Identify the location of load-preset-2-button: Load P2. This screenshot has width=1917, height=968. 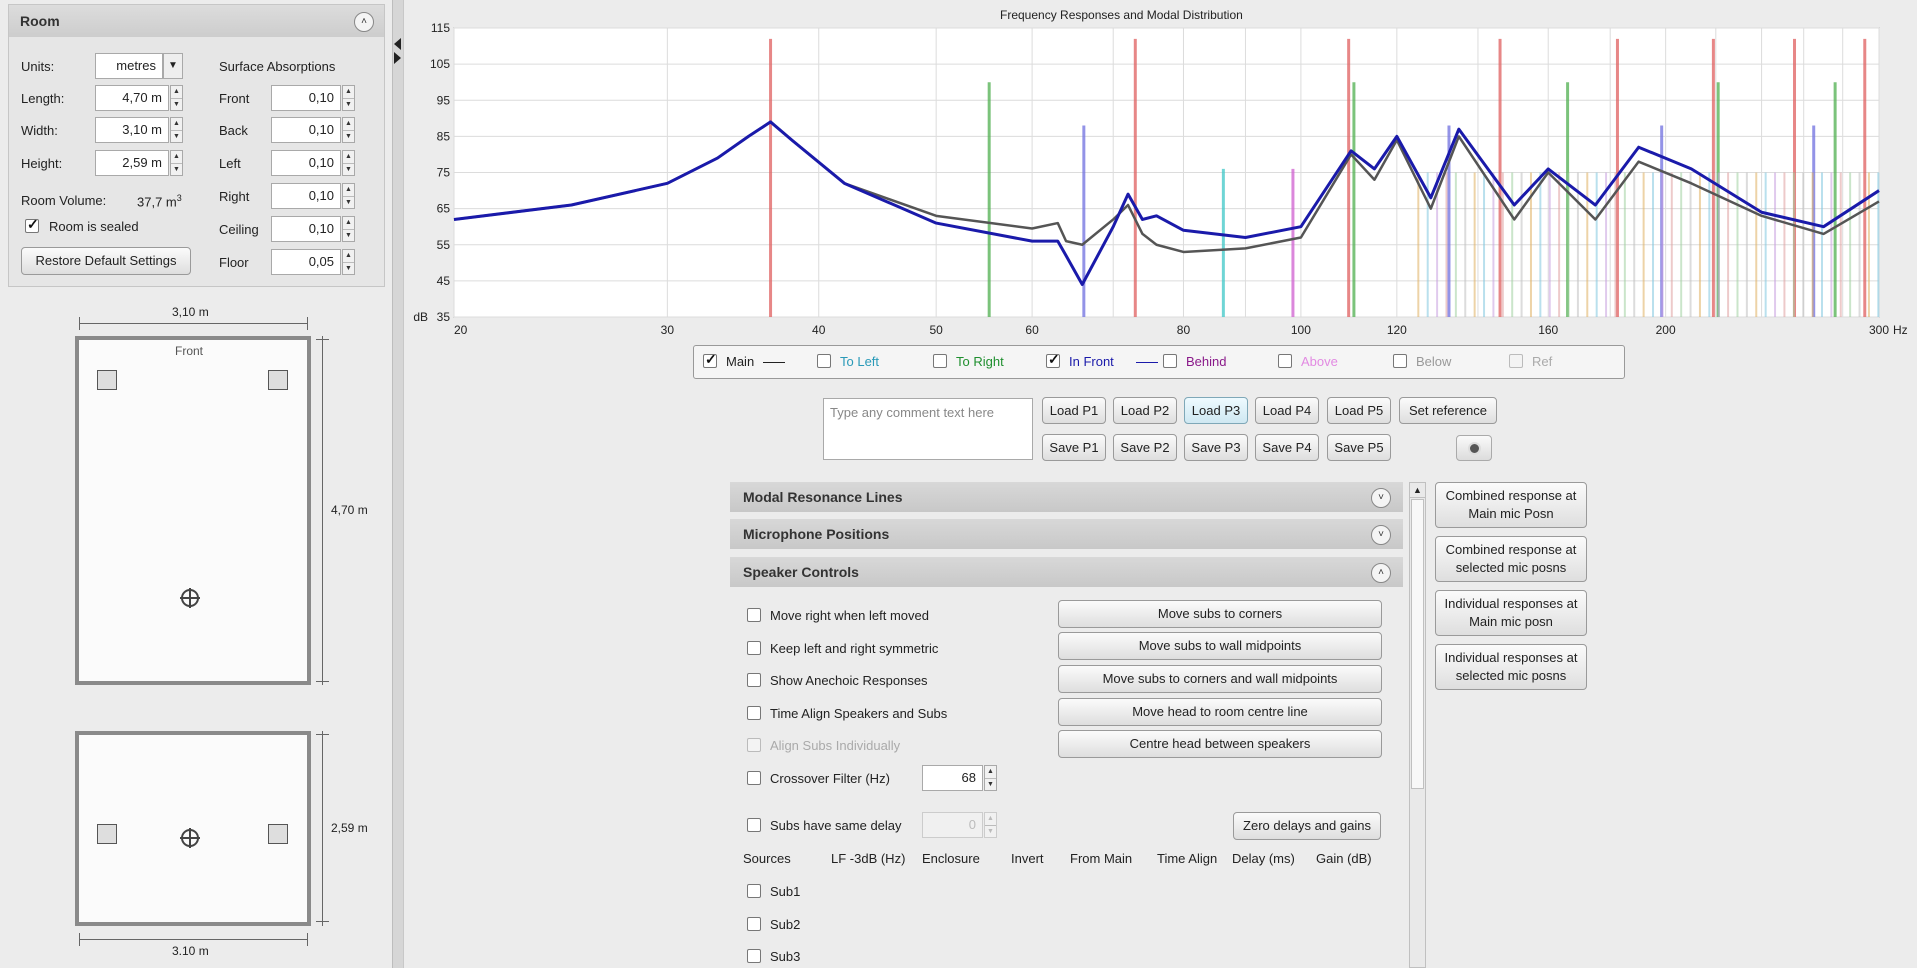
(1145, 410).